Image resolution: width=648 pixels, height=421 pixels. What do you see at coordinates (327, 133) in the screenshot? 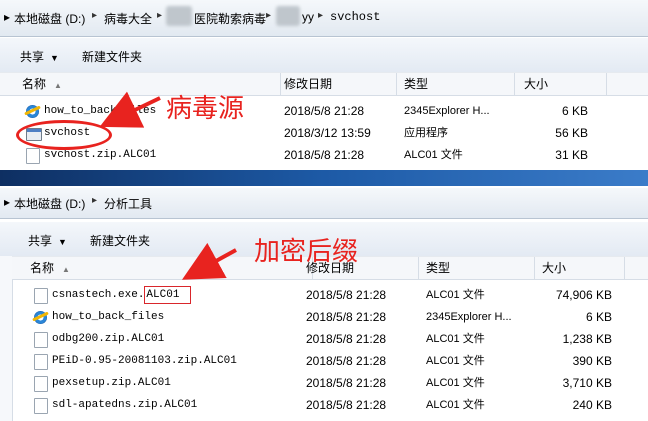
I see `file-date: 2018/3/12 13:59` at bounding box center [327, 133].